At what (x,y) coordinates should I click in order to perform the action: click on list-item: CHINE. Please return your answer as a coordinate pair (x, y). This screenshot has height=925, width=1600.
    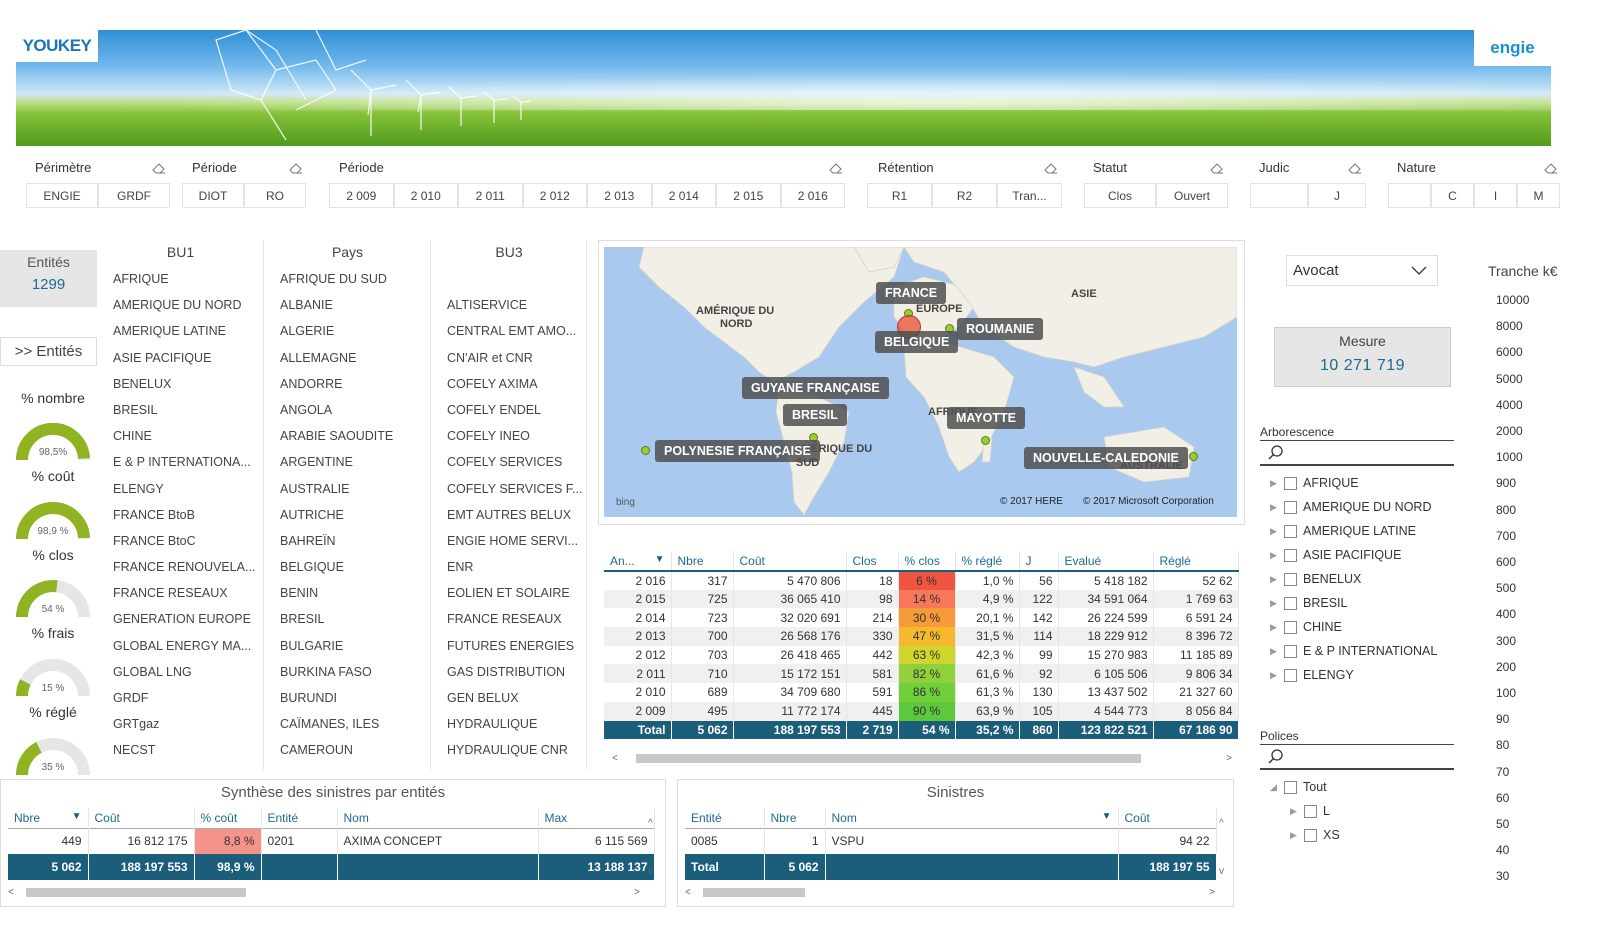
    Looking at the image, I should click on (180, 436).